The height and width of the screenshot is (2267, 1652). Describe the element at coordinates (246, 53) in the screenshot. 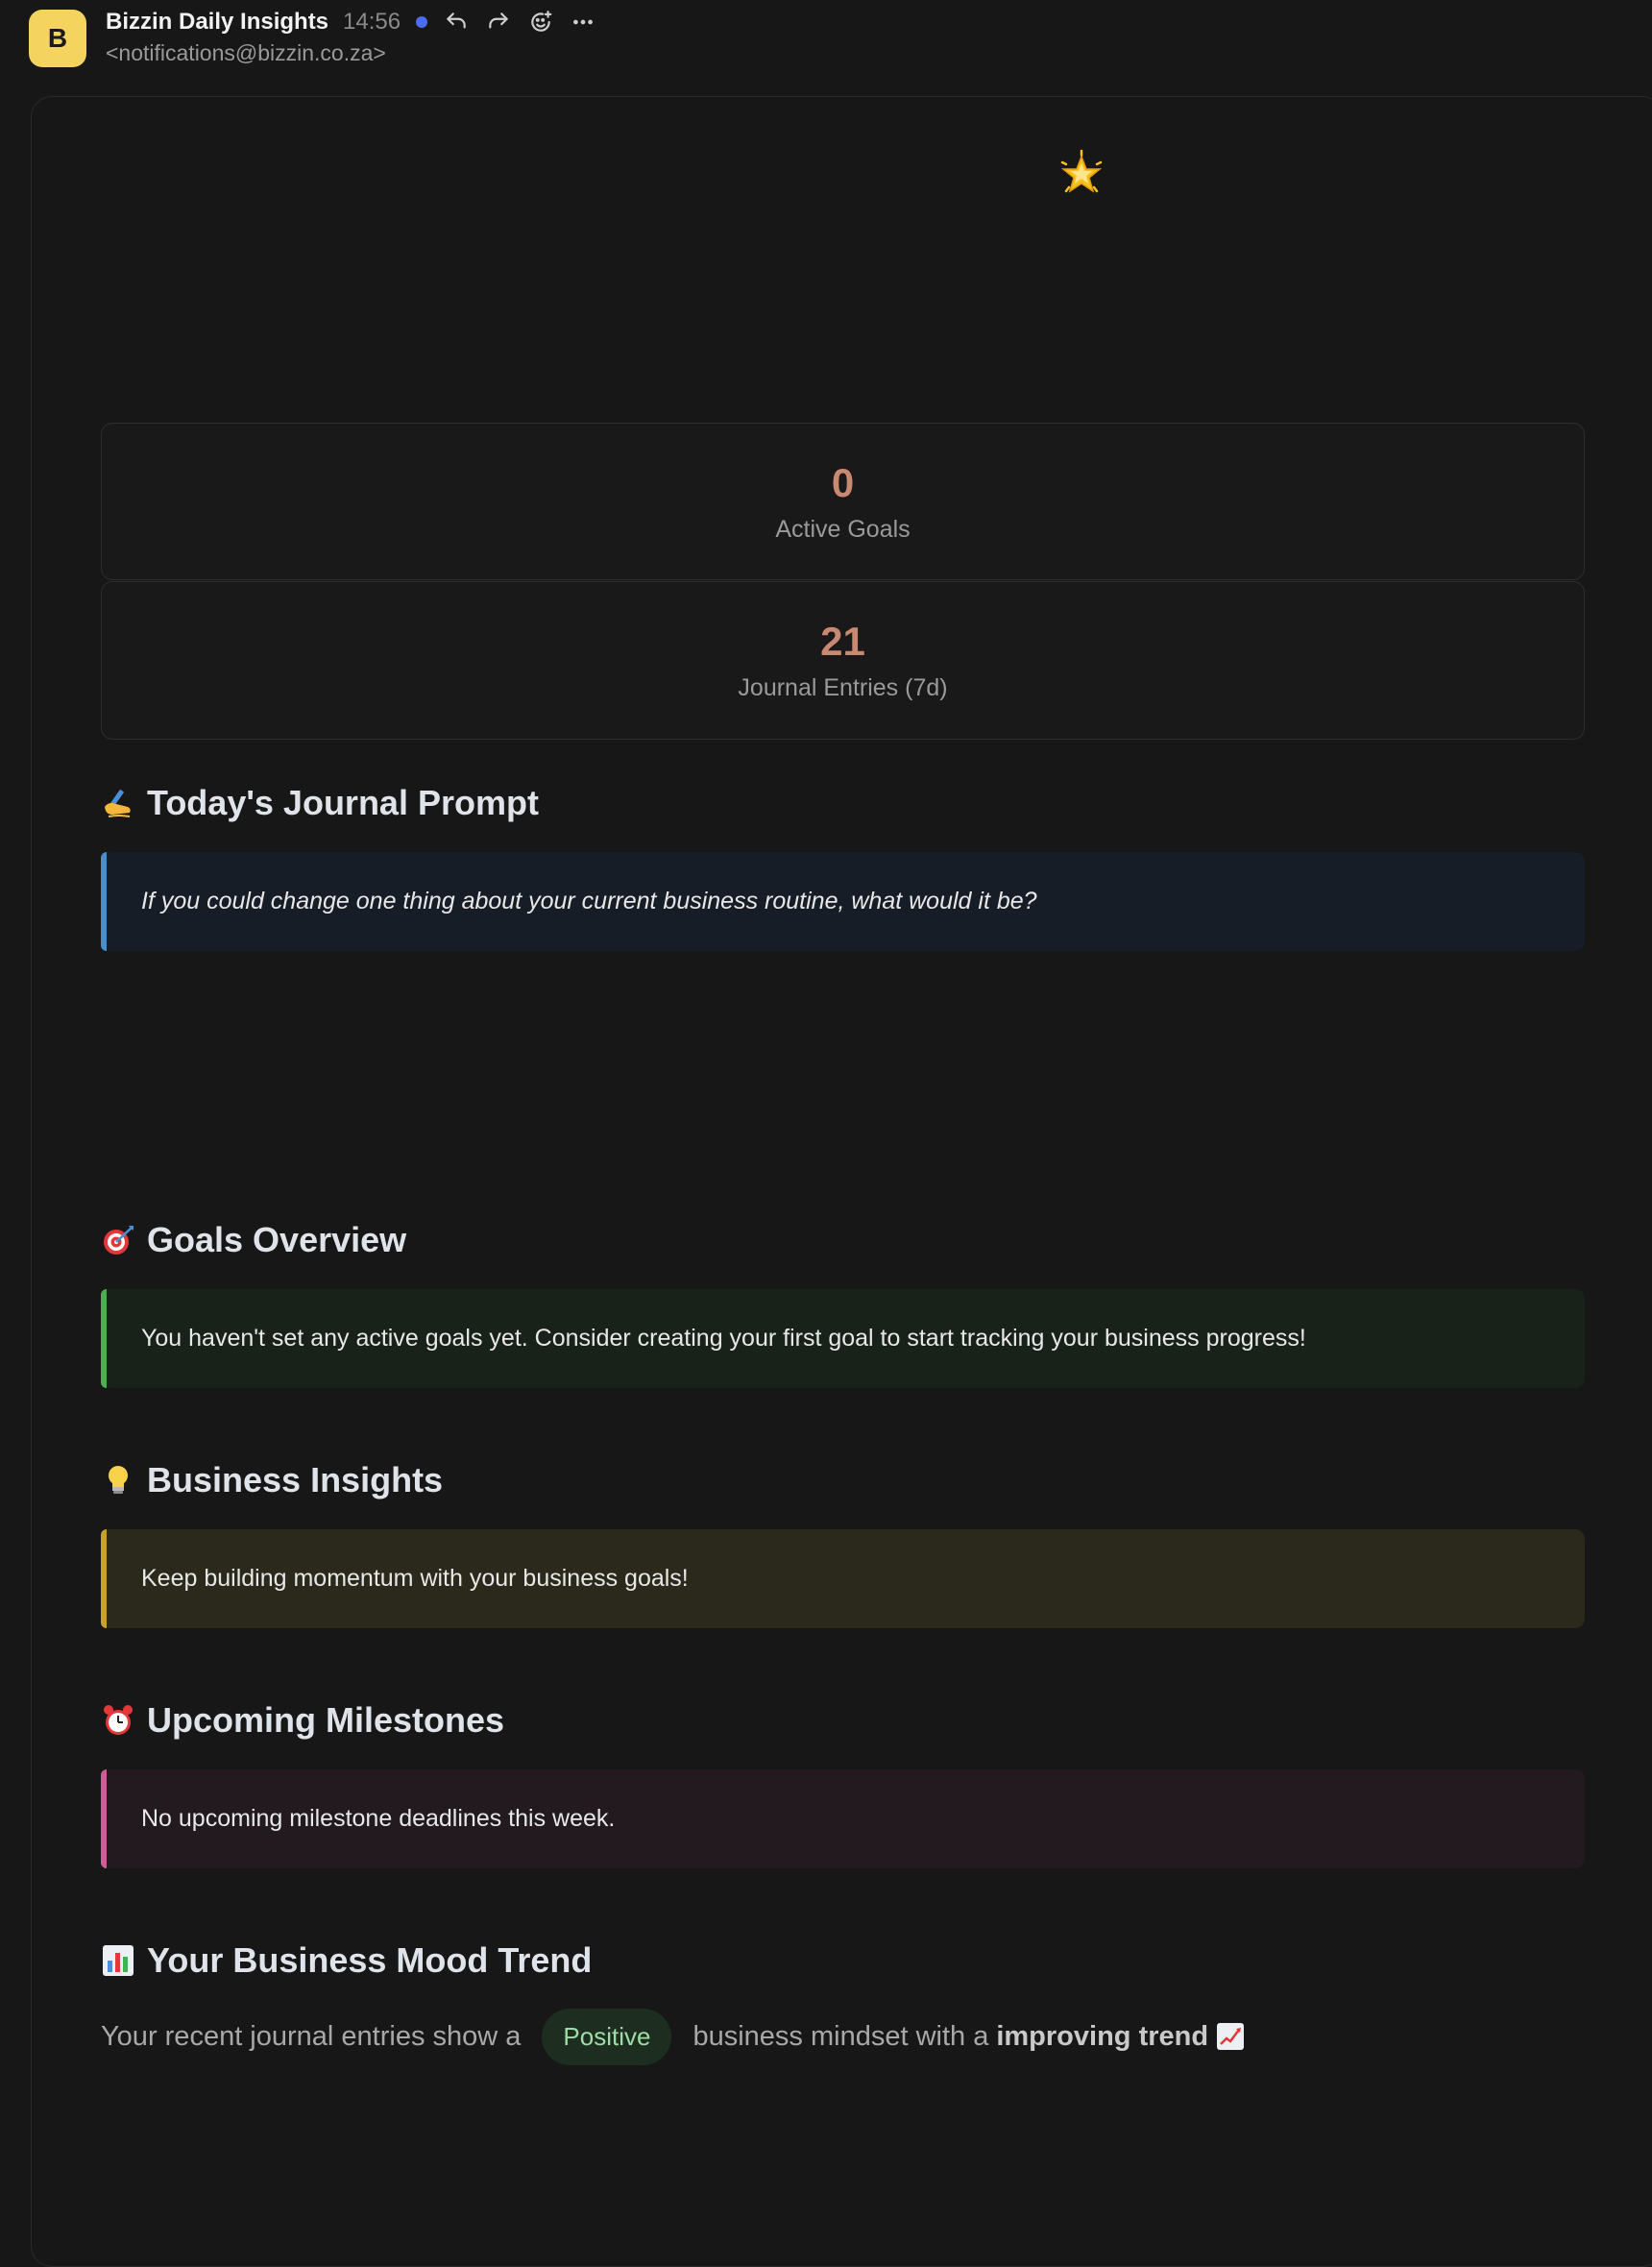

I see `sender-email: <notifications@bizzin.co.za>` at that location.